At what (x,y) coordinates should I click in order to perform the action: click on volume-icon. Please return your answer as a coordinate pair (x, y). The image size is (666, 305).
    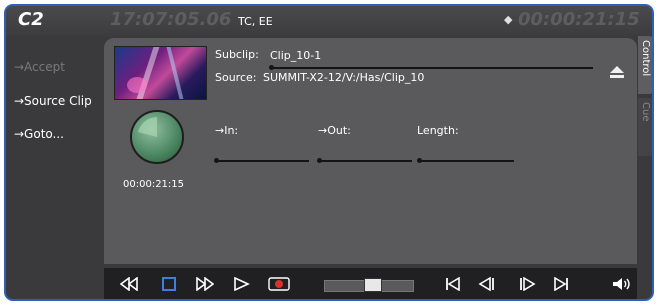
    Looking at the image, I should click on (622, 284).